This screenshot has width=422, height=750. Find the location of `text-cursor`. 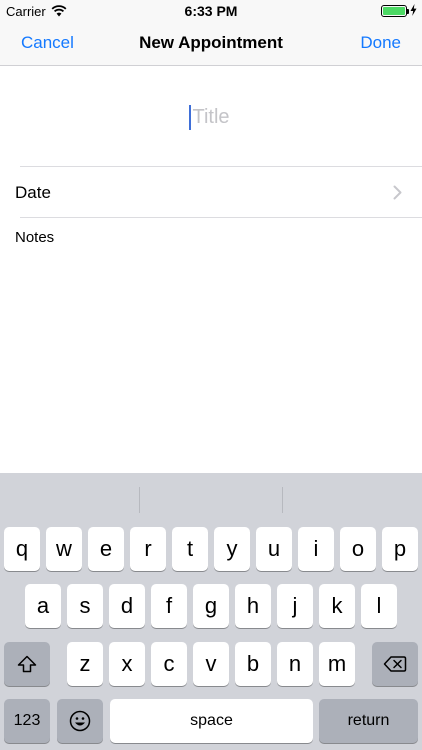

text-cursor is located at coordinates (190, 117).